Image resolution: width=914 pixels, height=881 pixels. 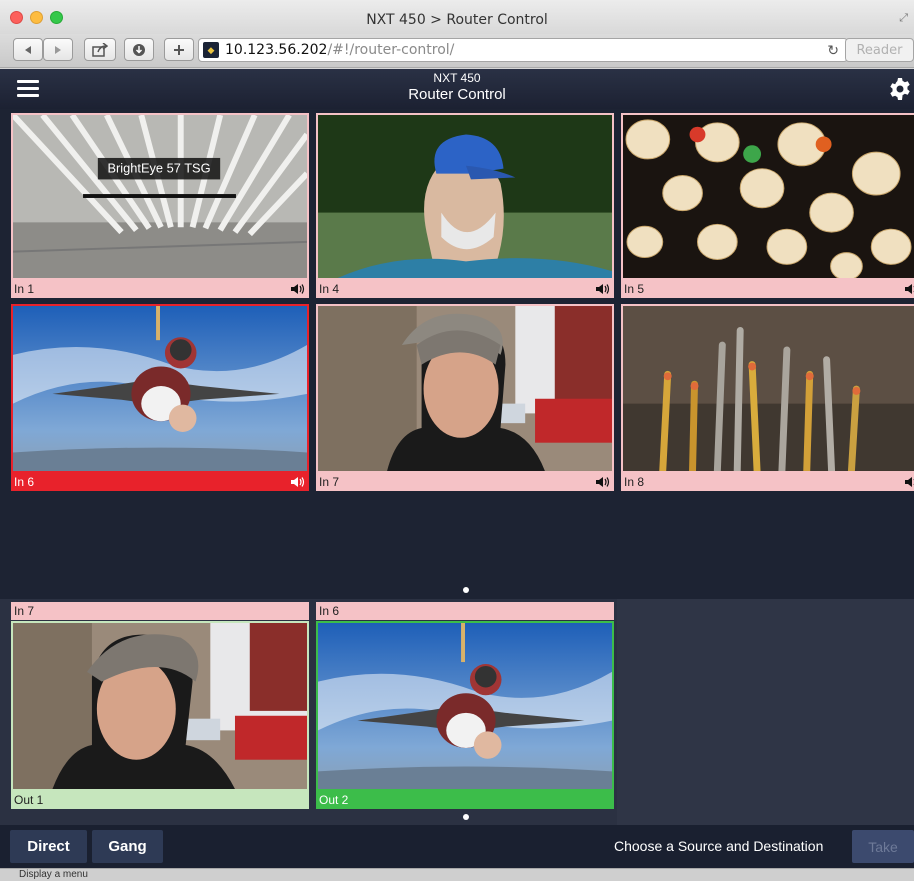 I want to click on destination-label: Out 1, so click(x=160, y=800).